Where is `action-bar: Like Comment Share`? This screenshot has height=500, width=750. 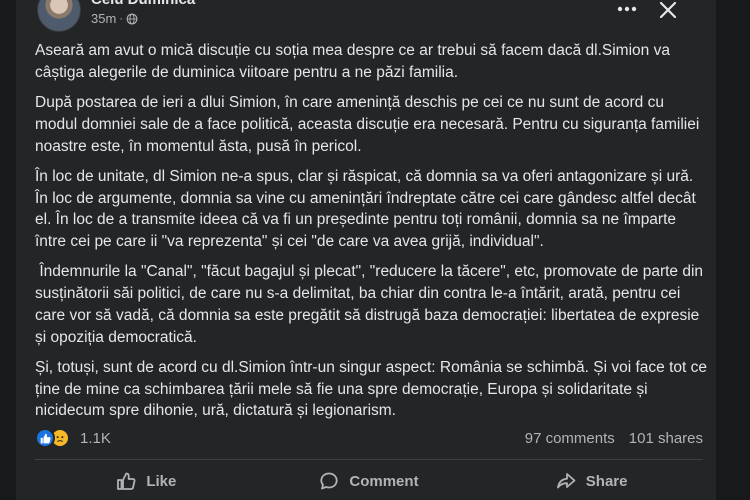 action-bar: Like Comment Share is located at coordinates (369, 481).